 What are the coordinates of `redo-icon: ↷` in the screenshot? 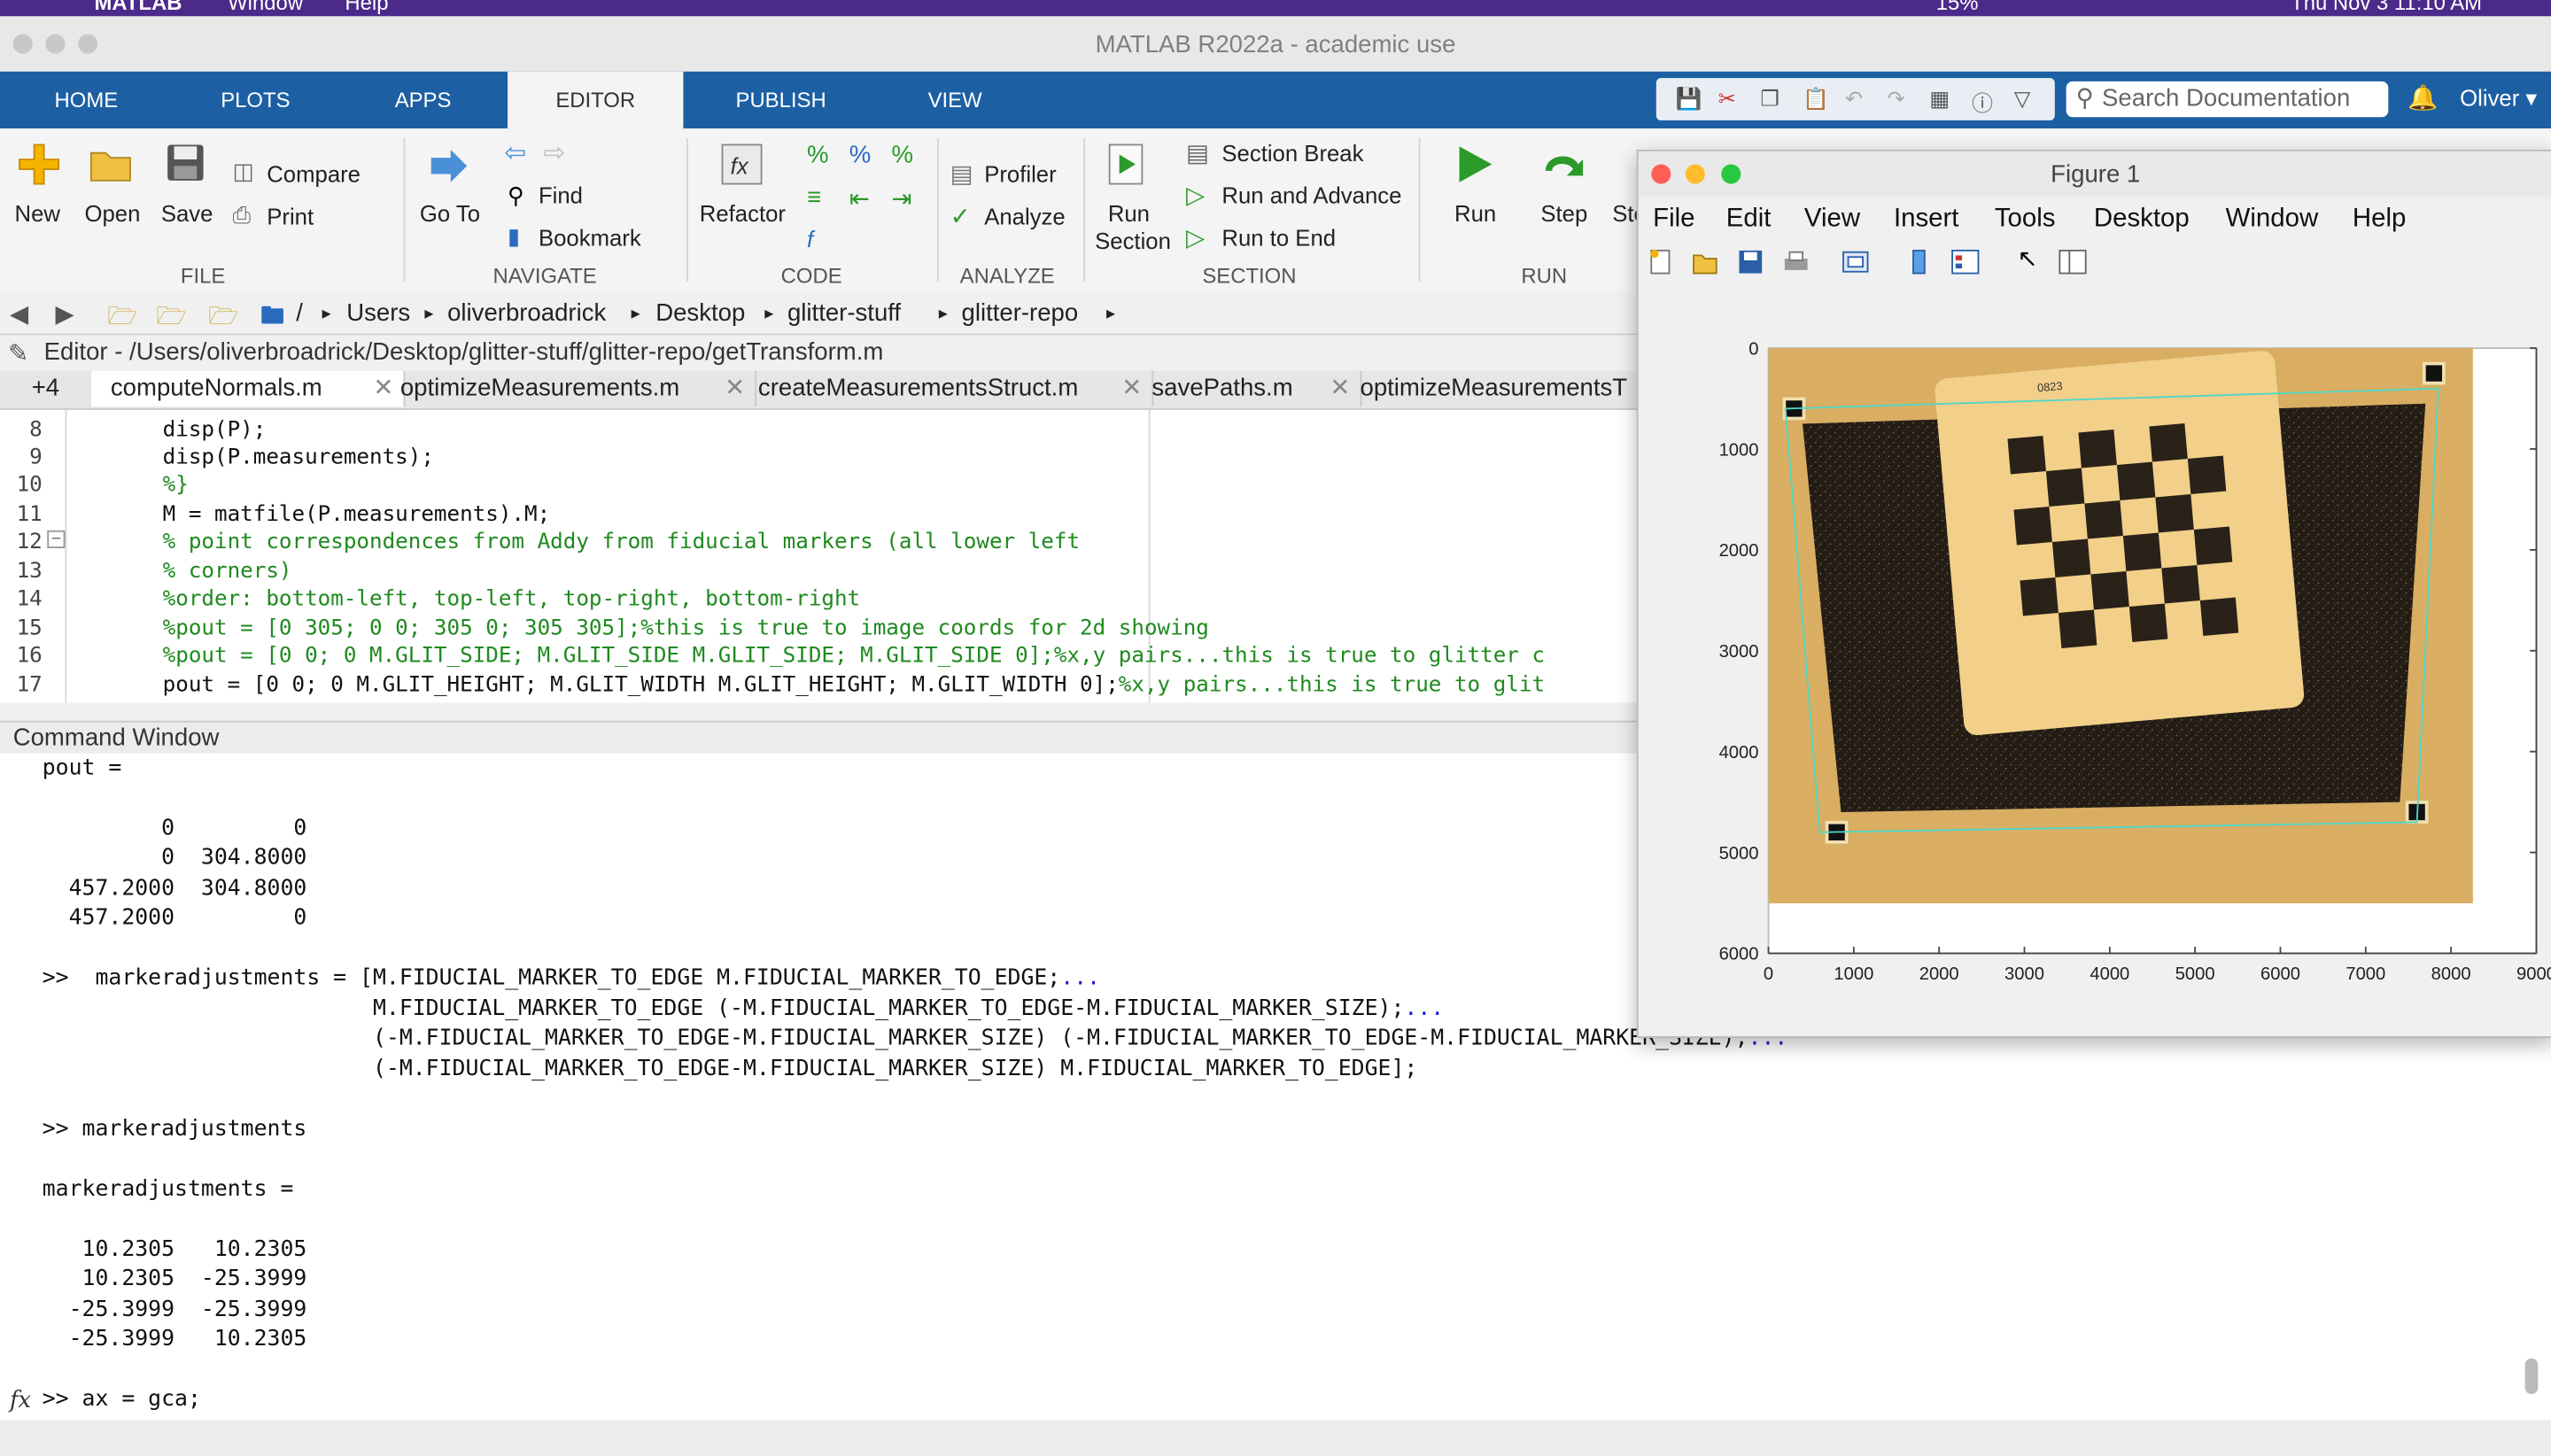 It's located at (1897, 99).